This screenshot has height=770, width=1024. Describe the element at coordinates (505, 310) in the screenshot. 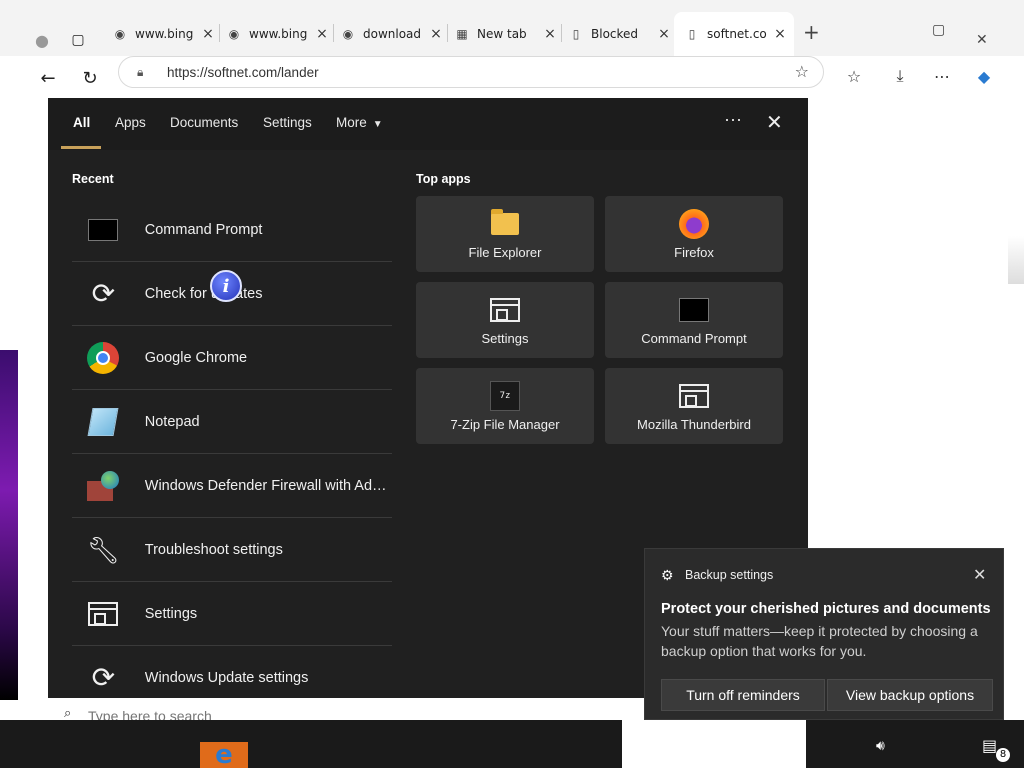

I see `settings-icon` at that location.